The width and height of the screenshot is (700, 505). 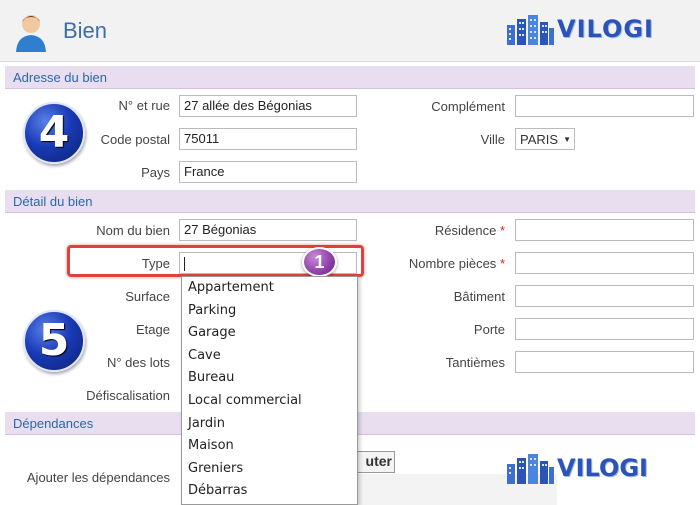 What do you see at coordinates (604, 263) in the screenshot?
I see `rooms-input` at bounding box center [604, 263].